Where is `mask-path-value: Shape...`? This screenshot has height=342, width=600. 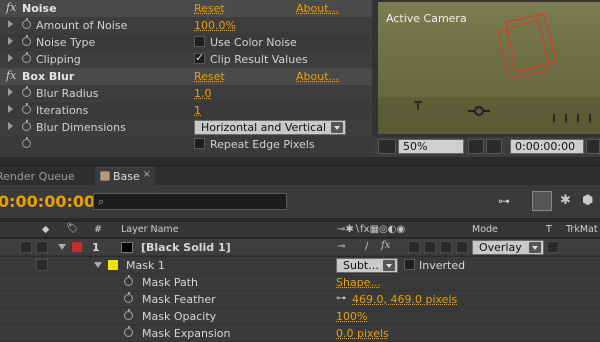
mask-path-value: Shape... is located at coordinates (358, 282).